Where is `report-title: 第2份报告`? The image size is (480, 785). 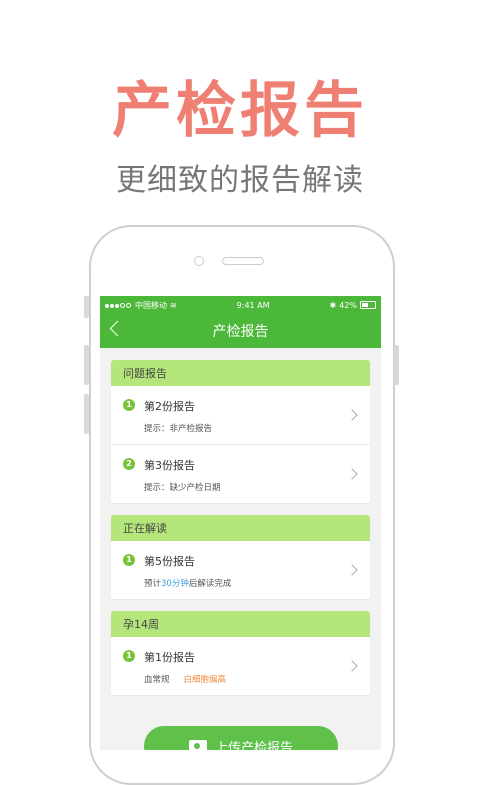
report-title: 第2份报告 is located at coordinates (169, 406).